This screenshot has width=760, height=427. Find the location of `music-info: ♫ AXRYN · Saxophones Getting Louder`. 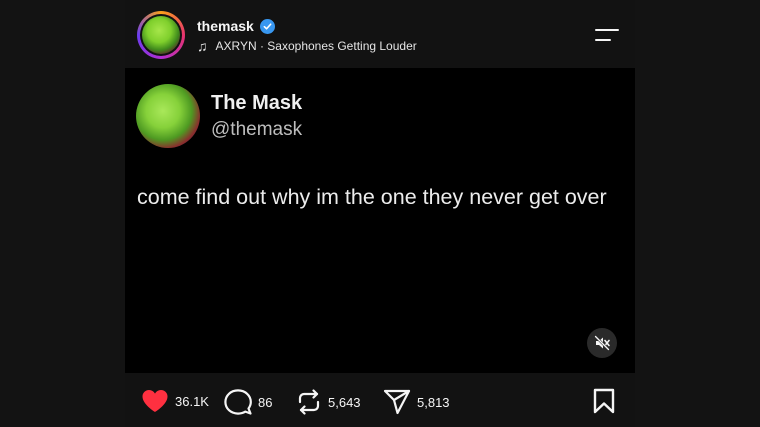

music-info: ♫ AXRYN · Saxophones Getting Louder is located at coordinates (307, 46).